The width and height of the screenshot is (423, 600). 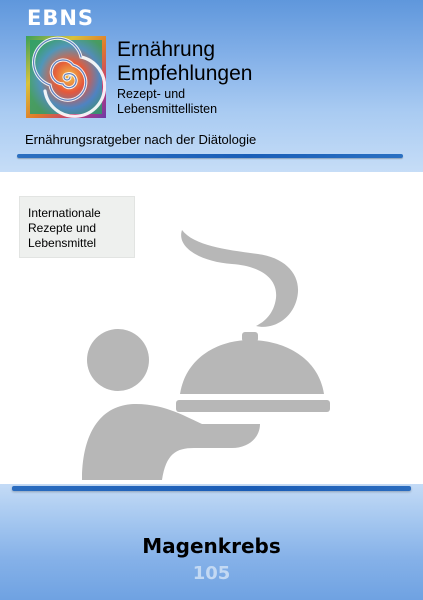 What do you see at coordinates (210, 156) in the screenshot?
I see `header-divider` at bounding box center [210, 156].